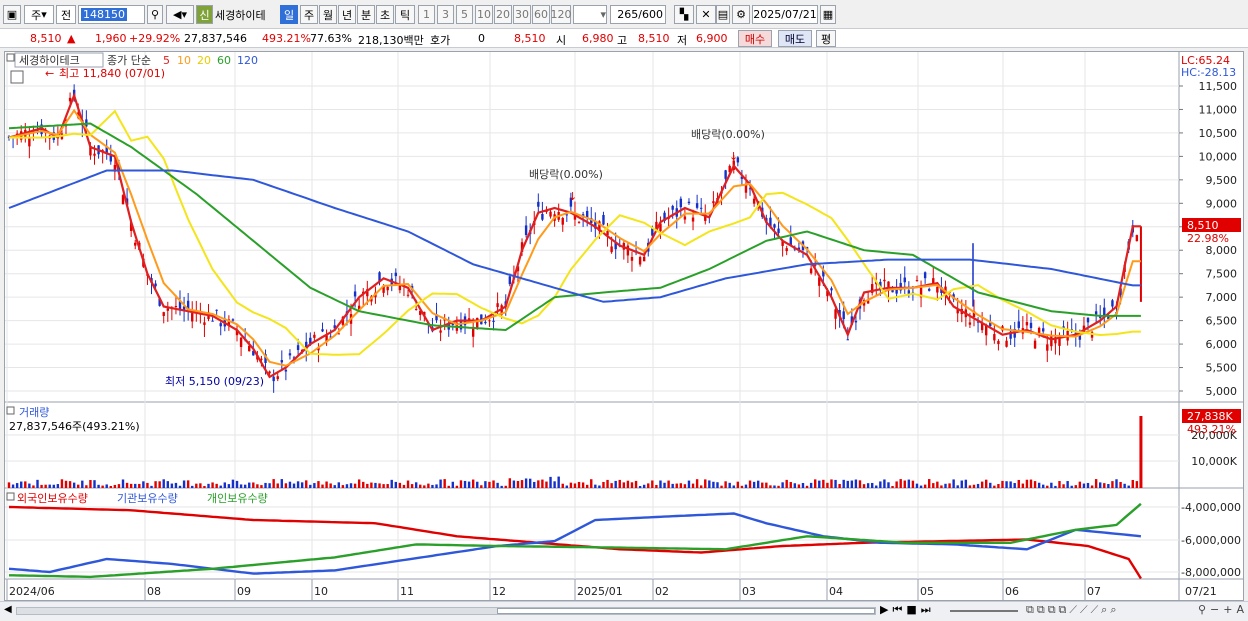 Image resolution: width=1248 pixels, height=621 pixels. What do you see at coordinates (49, 73) in the screenshot?
I see `high-arrow-icon: ←` at bounding box center [49, 73].